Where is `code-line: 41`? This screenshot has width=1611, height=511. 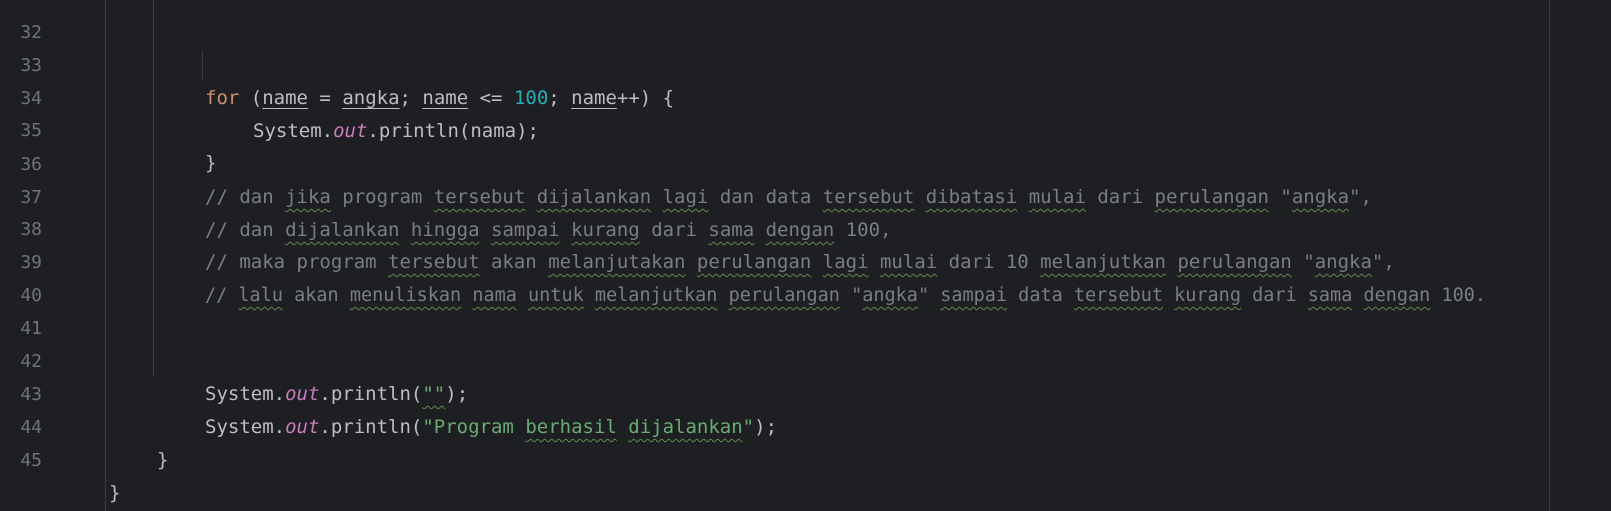
code-line: 41 is located at coordinates (805, 309).